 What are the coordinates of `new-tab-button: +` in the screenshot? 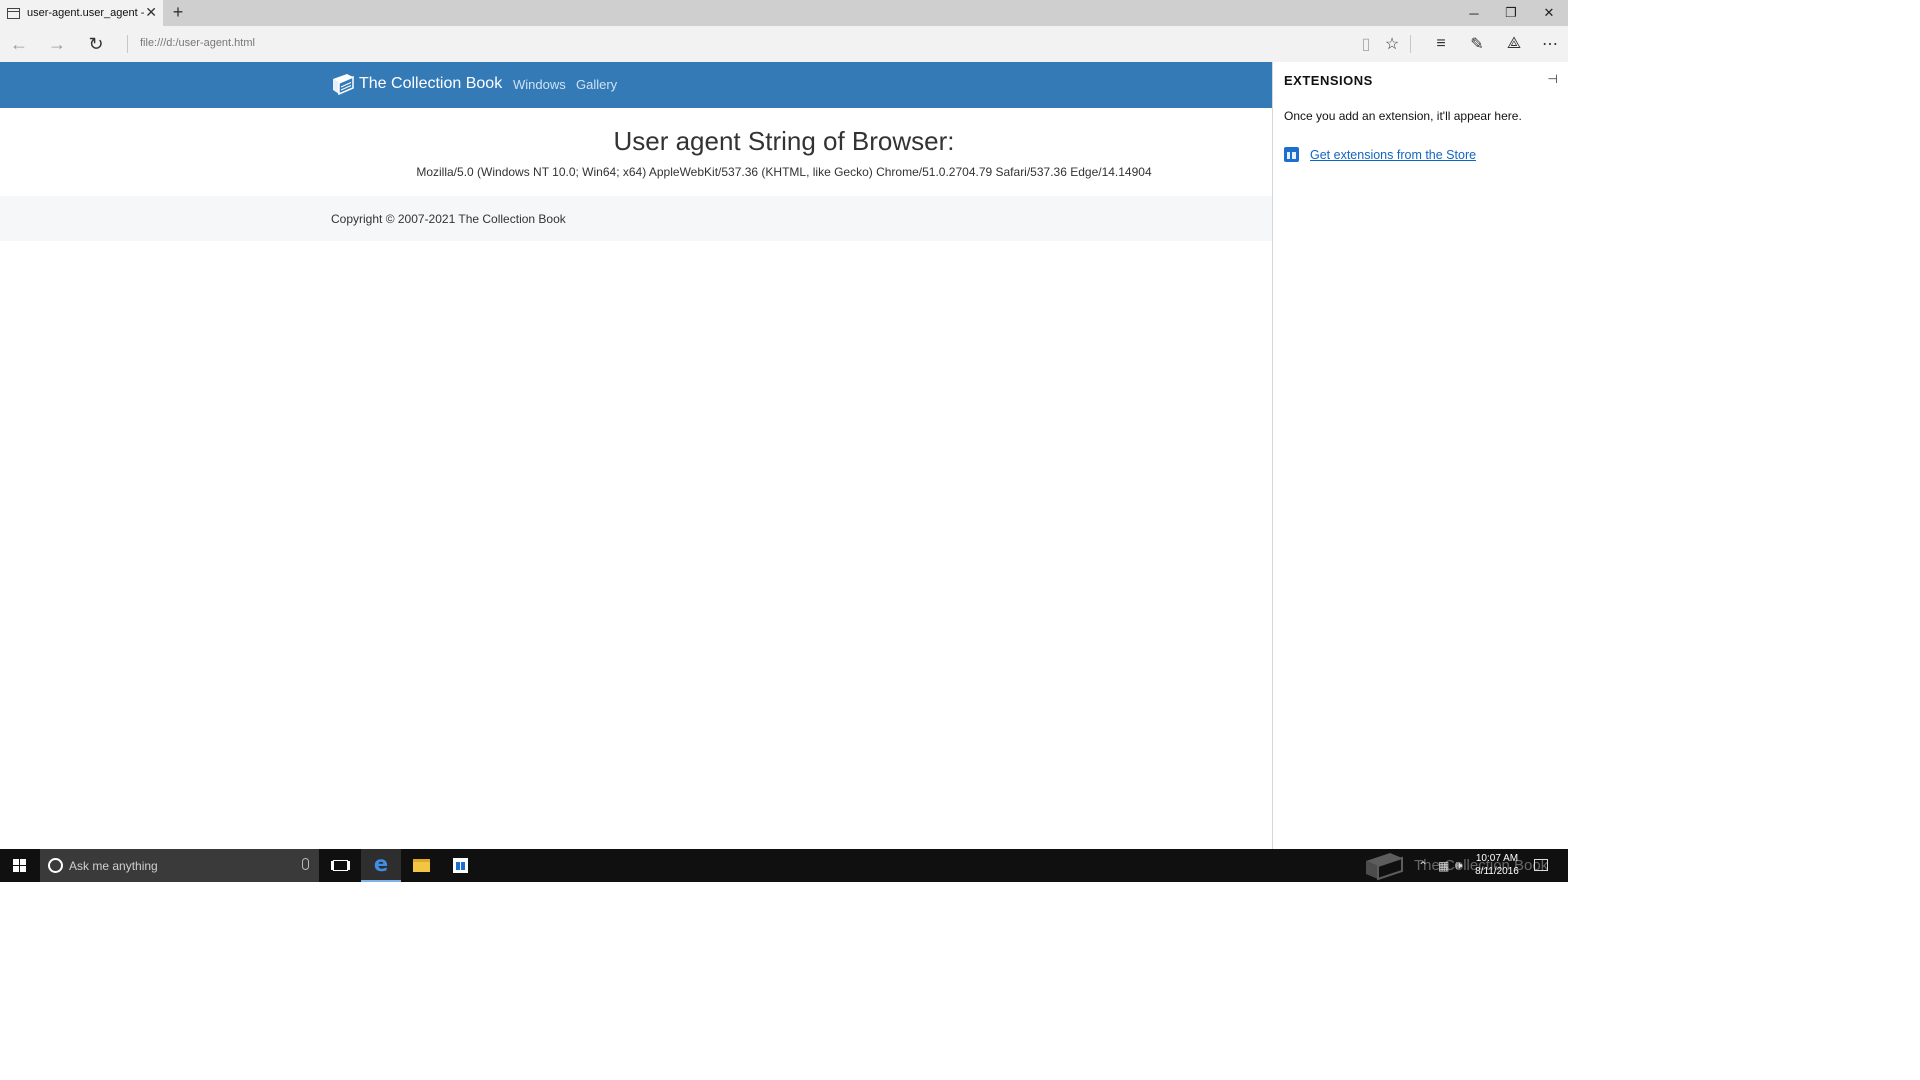 It's located at (178, 12).